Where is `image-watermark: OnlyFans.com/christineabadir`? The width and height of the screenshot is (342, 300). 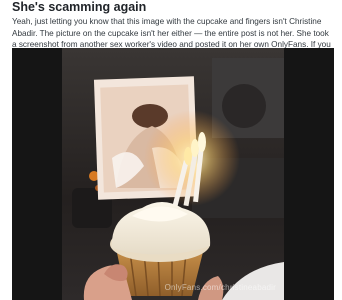 image-watermark: OnlyFans.com/christineabadir is located at coordinates (220, 287).